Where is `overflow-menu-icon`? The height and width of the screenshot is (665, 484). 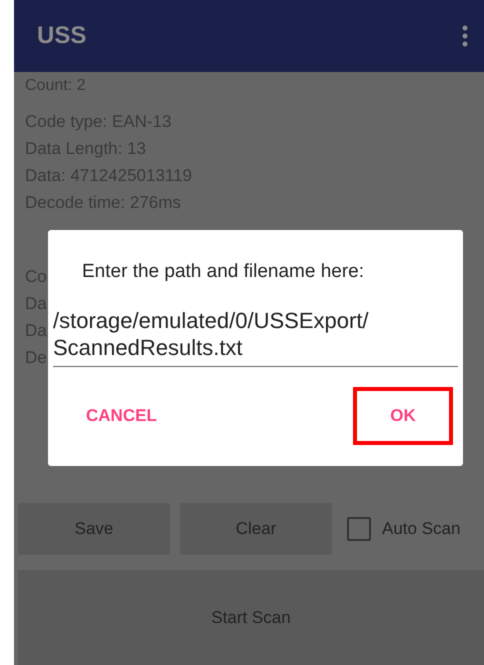 overflow-menu-icon is located at coordinates (465, 36).